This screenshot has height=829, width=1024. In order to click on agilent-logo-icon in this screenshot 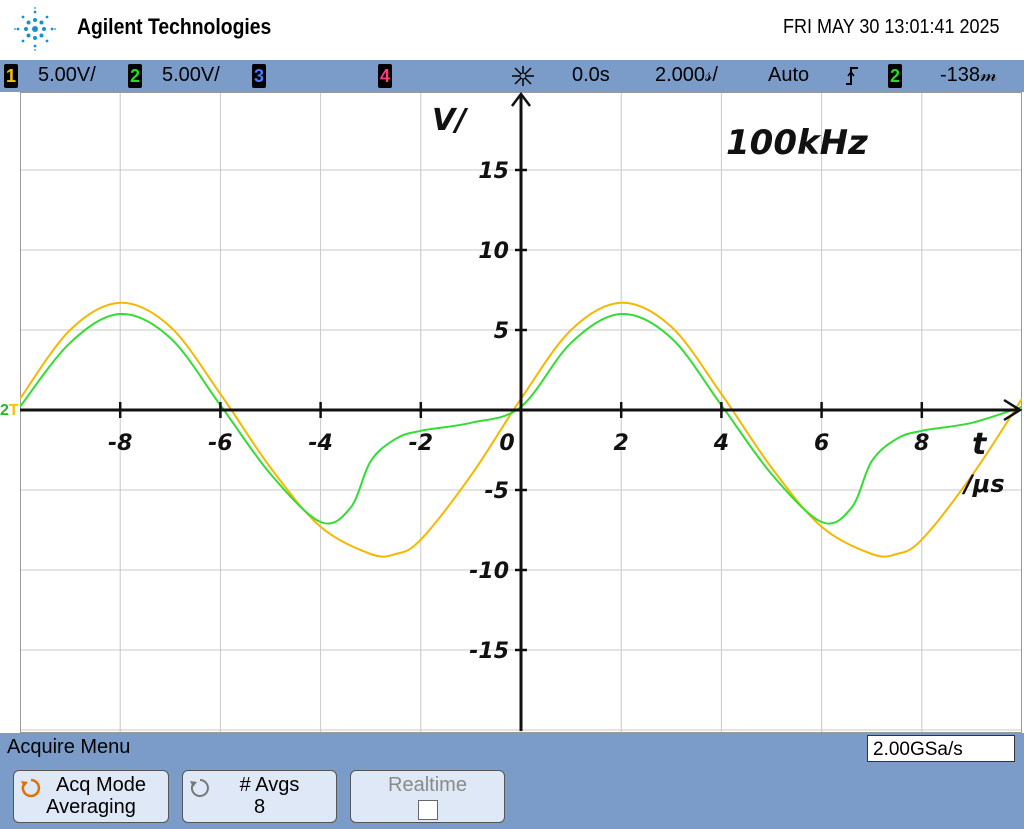, I will do `click(35, 29)`.